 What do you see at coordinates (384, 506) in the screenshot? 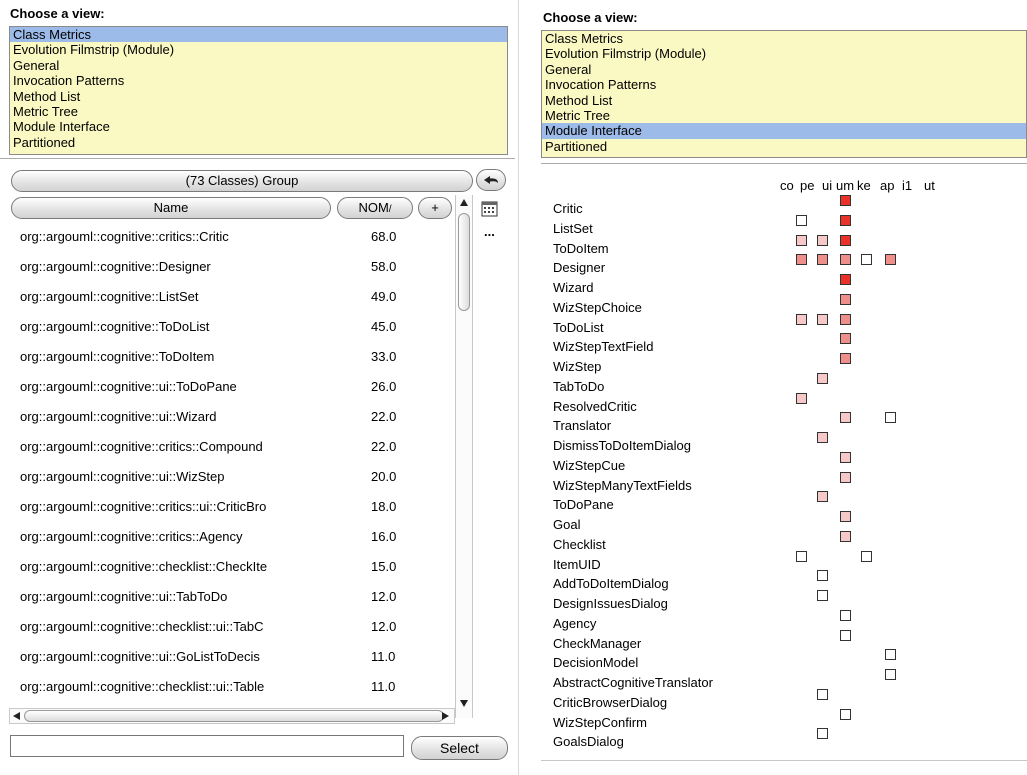
I see `metric-value-cell: 18.0` at bounding box center [384, 506].